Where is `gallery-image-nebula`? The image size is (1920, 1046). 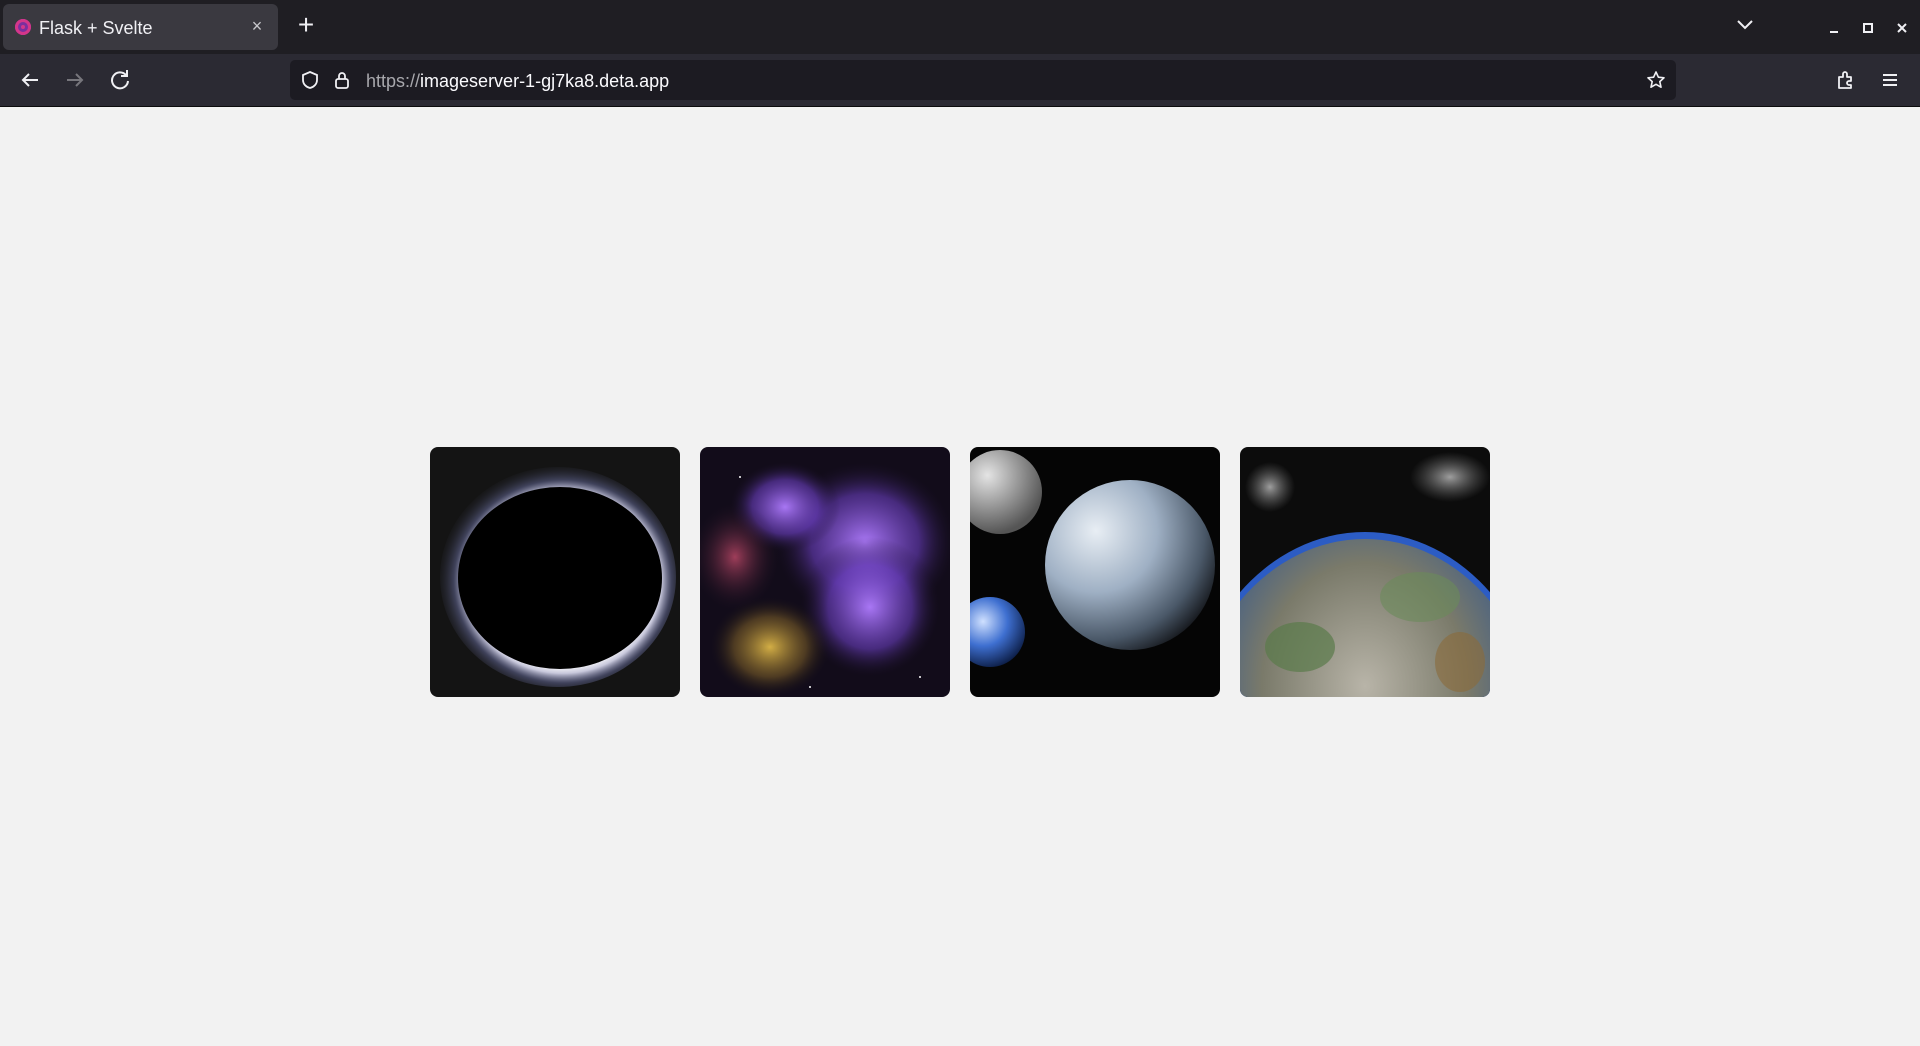 gallery-image-nebula is located at coordinates (825, 572).